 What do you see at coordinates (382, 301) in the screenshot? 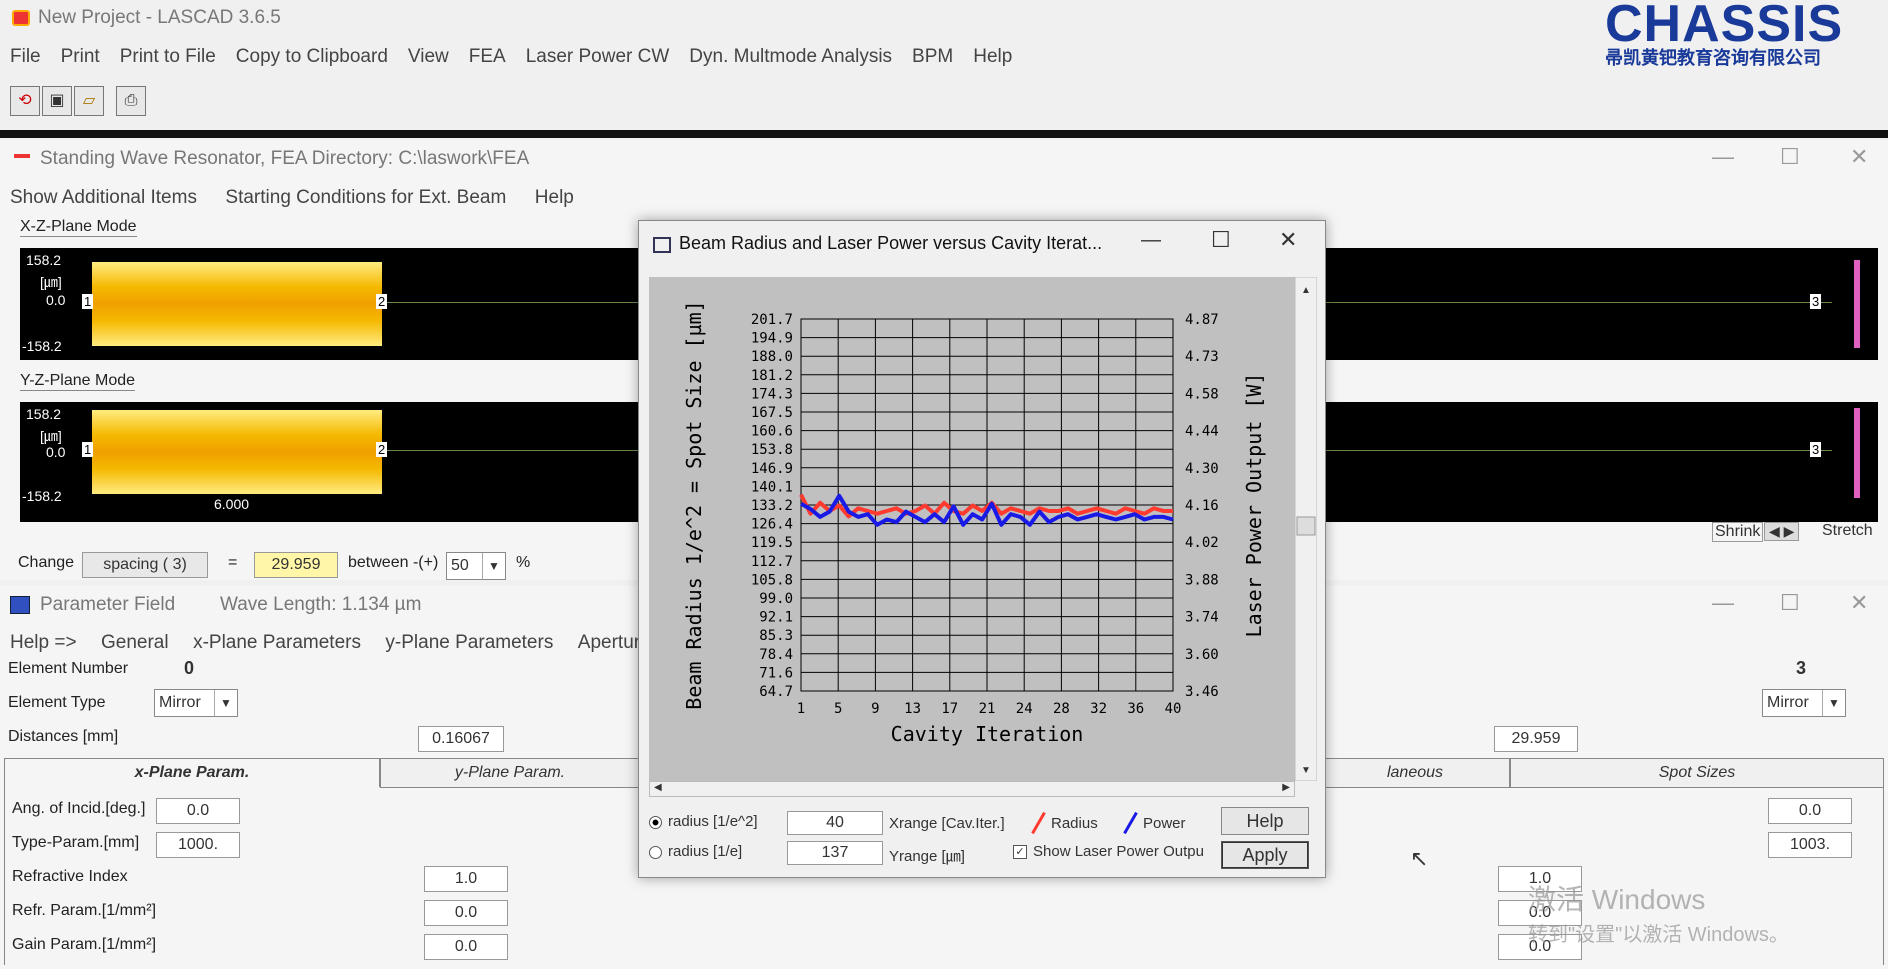
I see `xz-el2: 2` at bounding box center [382, 301].